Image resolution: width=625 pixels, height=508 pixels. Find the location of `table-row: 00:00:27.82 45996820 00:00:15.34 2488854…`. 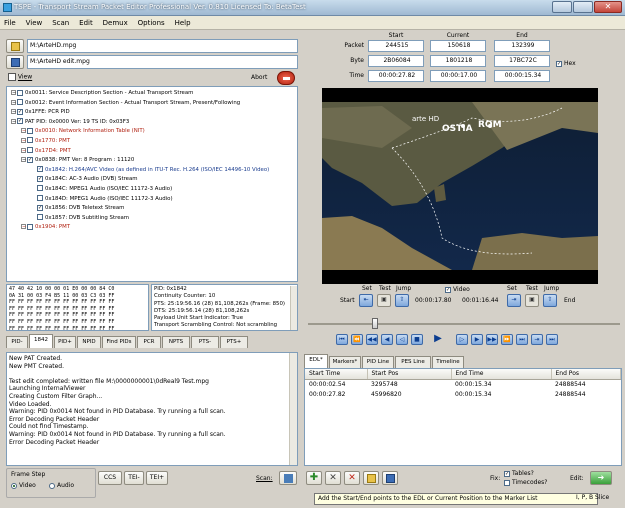

table-row: 00:00:27.82 45996820 00:00:15.34 2488854… is located at coordinates (463, 394).